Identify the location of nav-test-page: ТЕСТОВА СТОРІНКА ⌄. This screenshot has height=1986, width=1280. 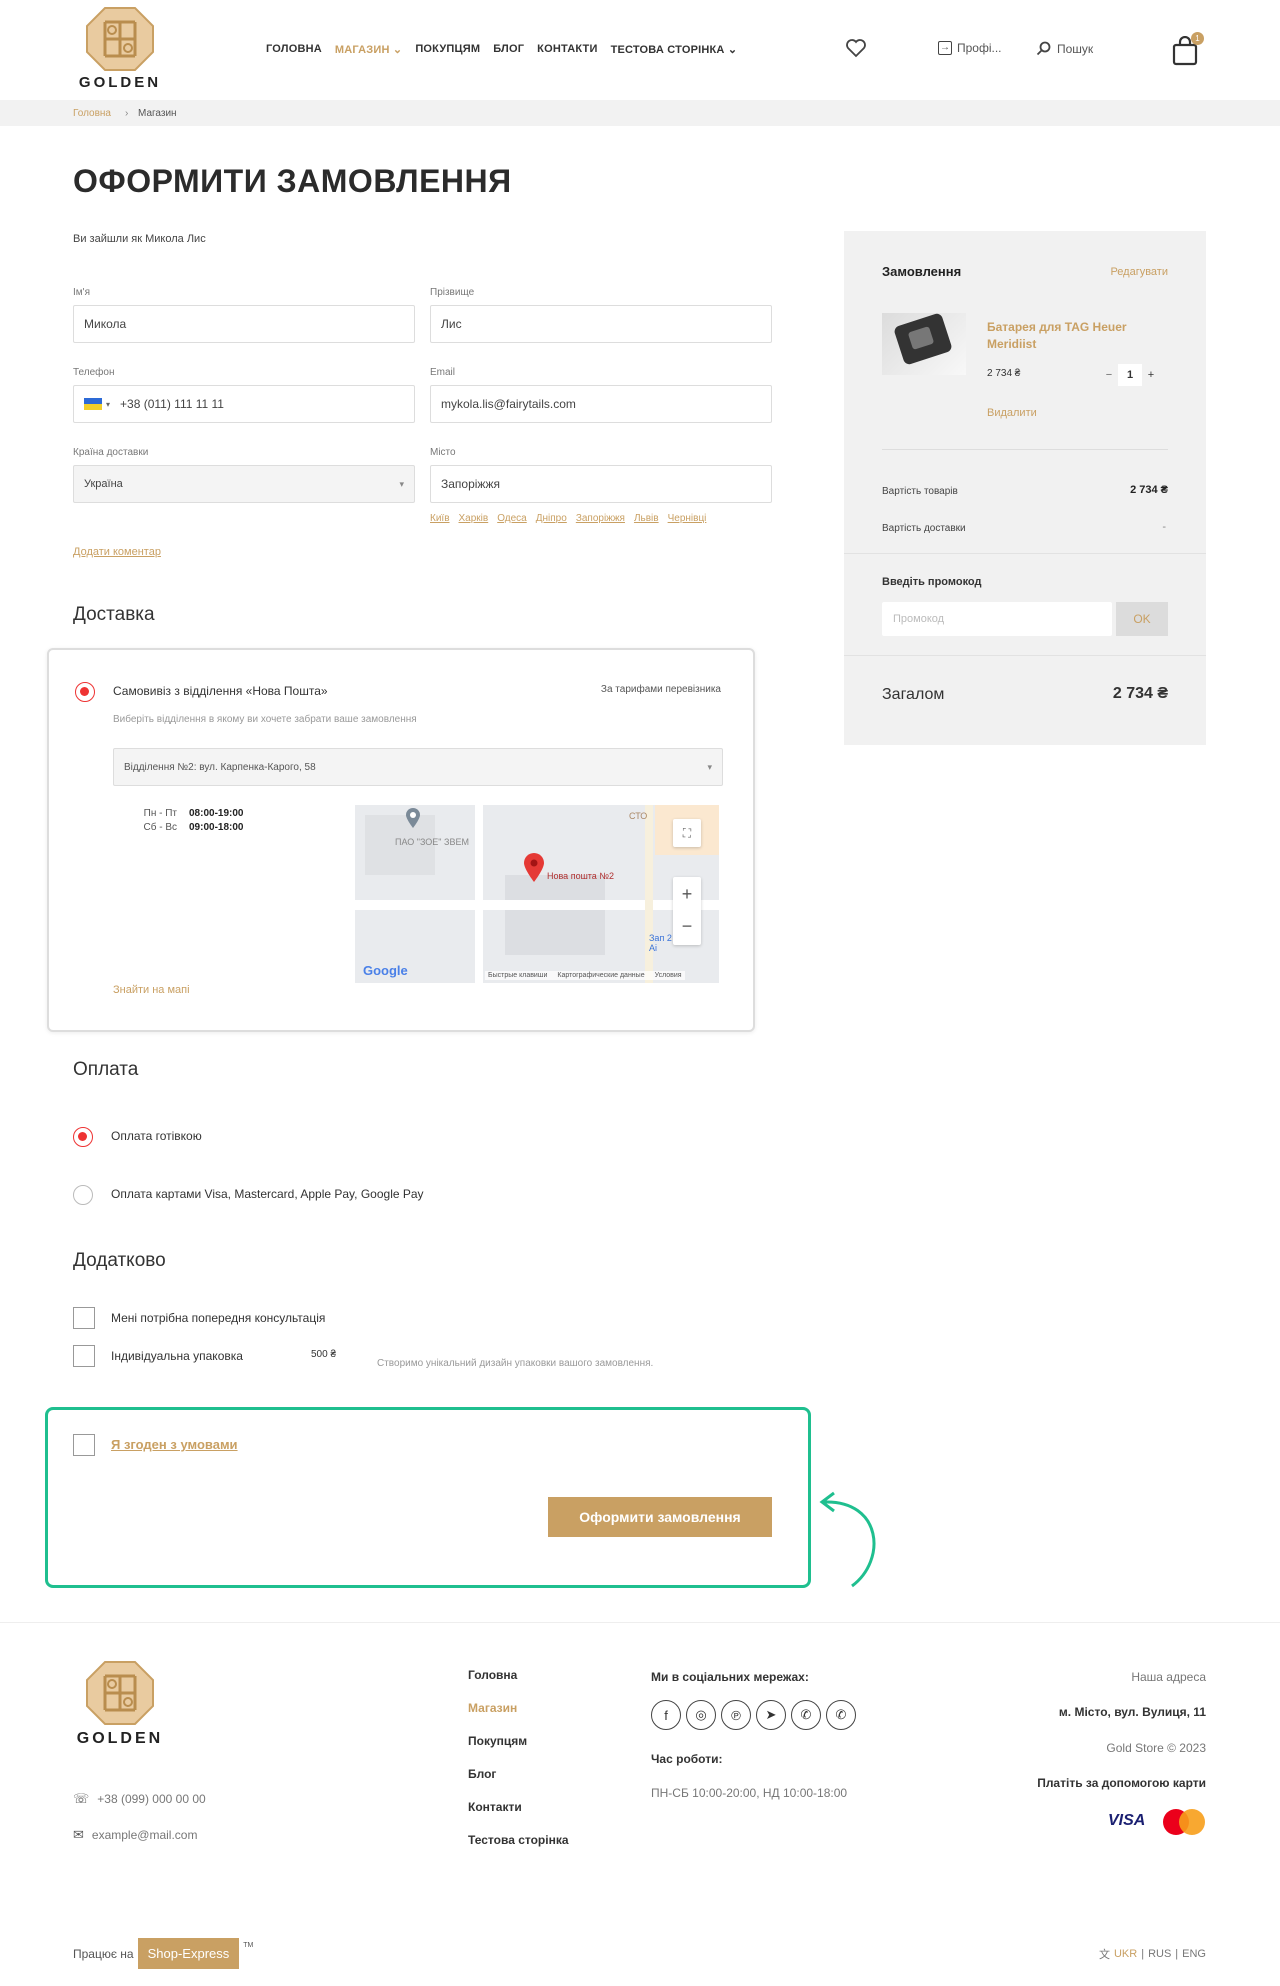
(674, 49).